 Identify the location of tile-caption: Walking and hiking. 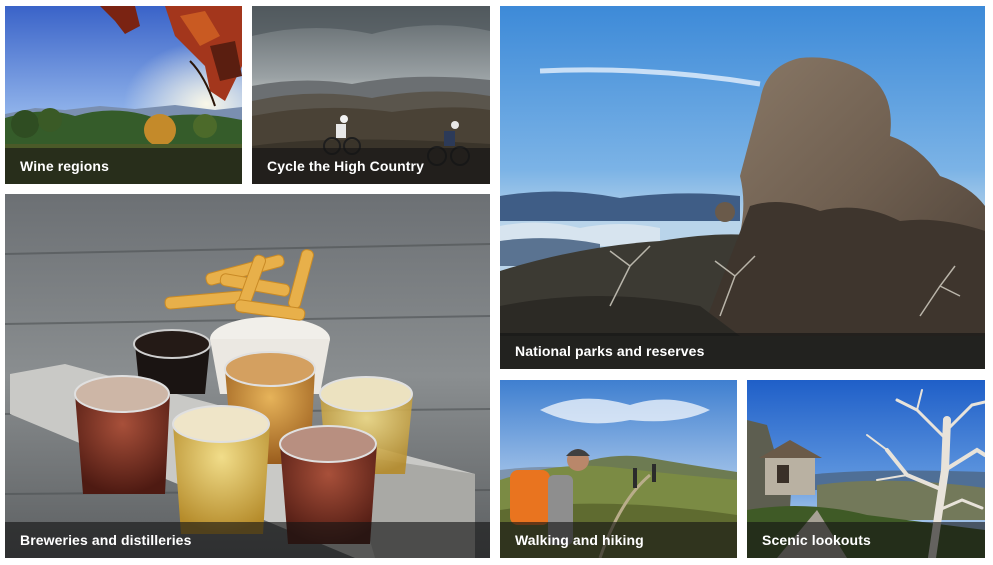
(618, 540).